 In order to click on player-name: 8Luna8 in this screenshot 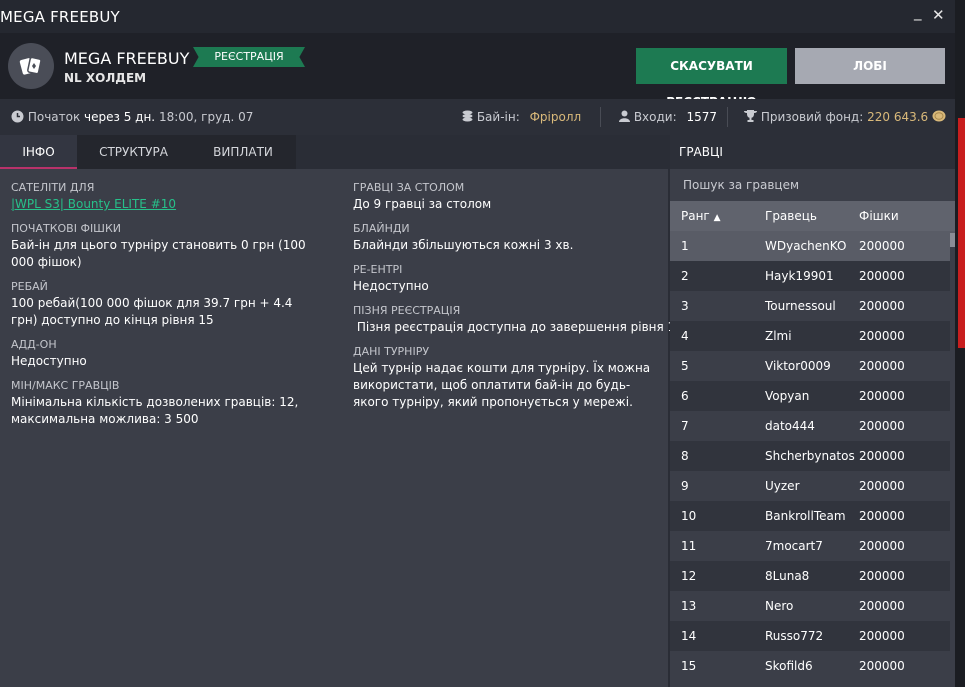, I will do `click(787, 576)`.